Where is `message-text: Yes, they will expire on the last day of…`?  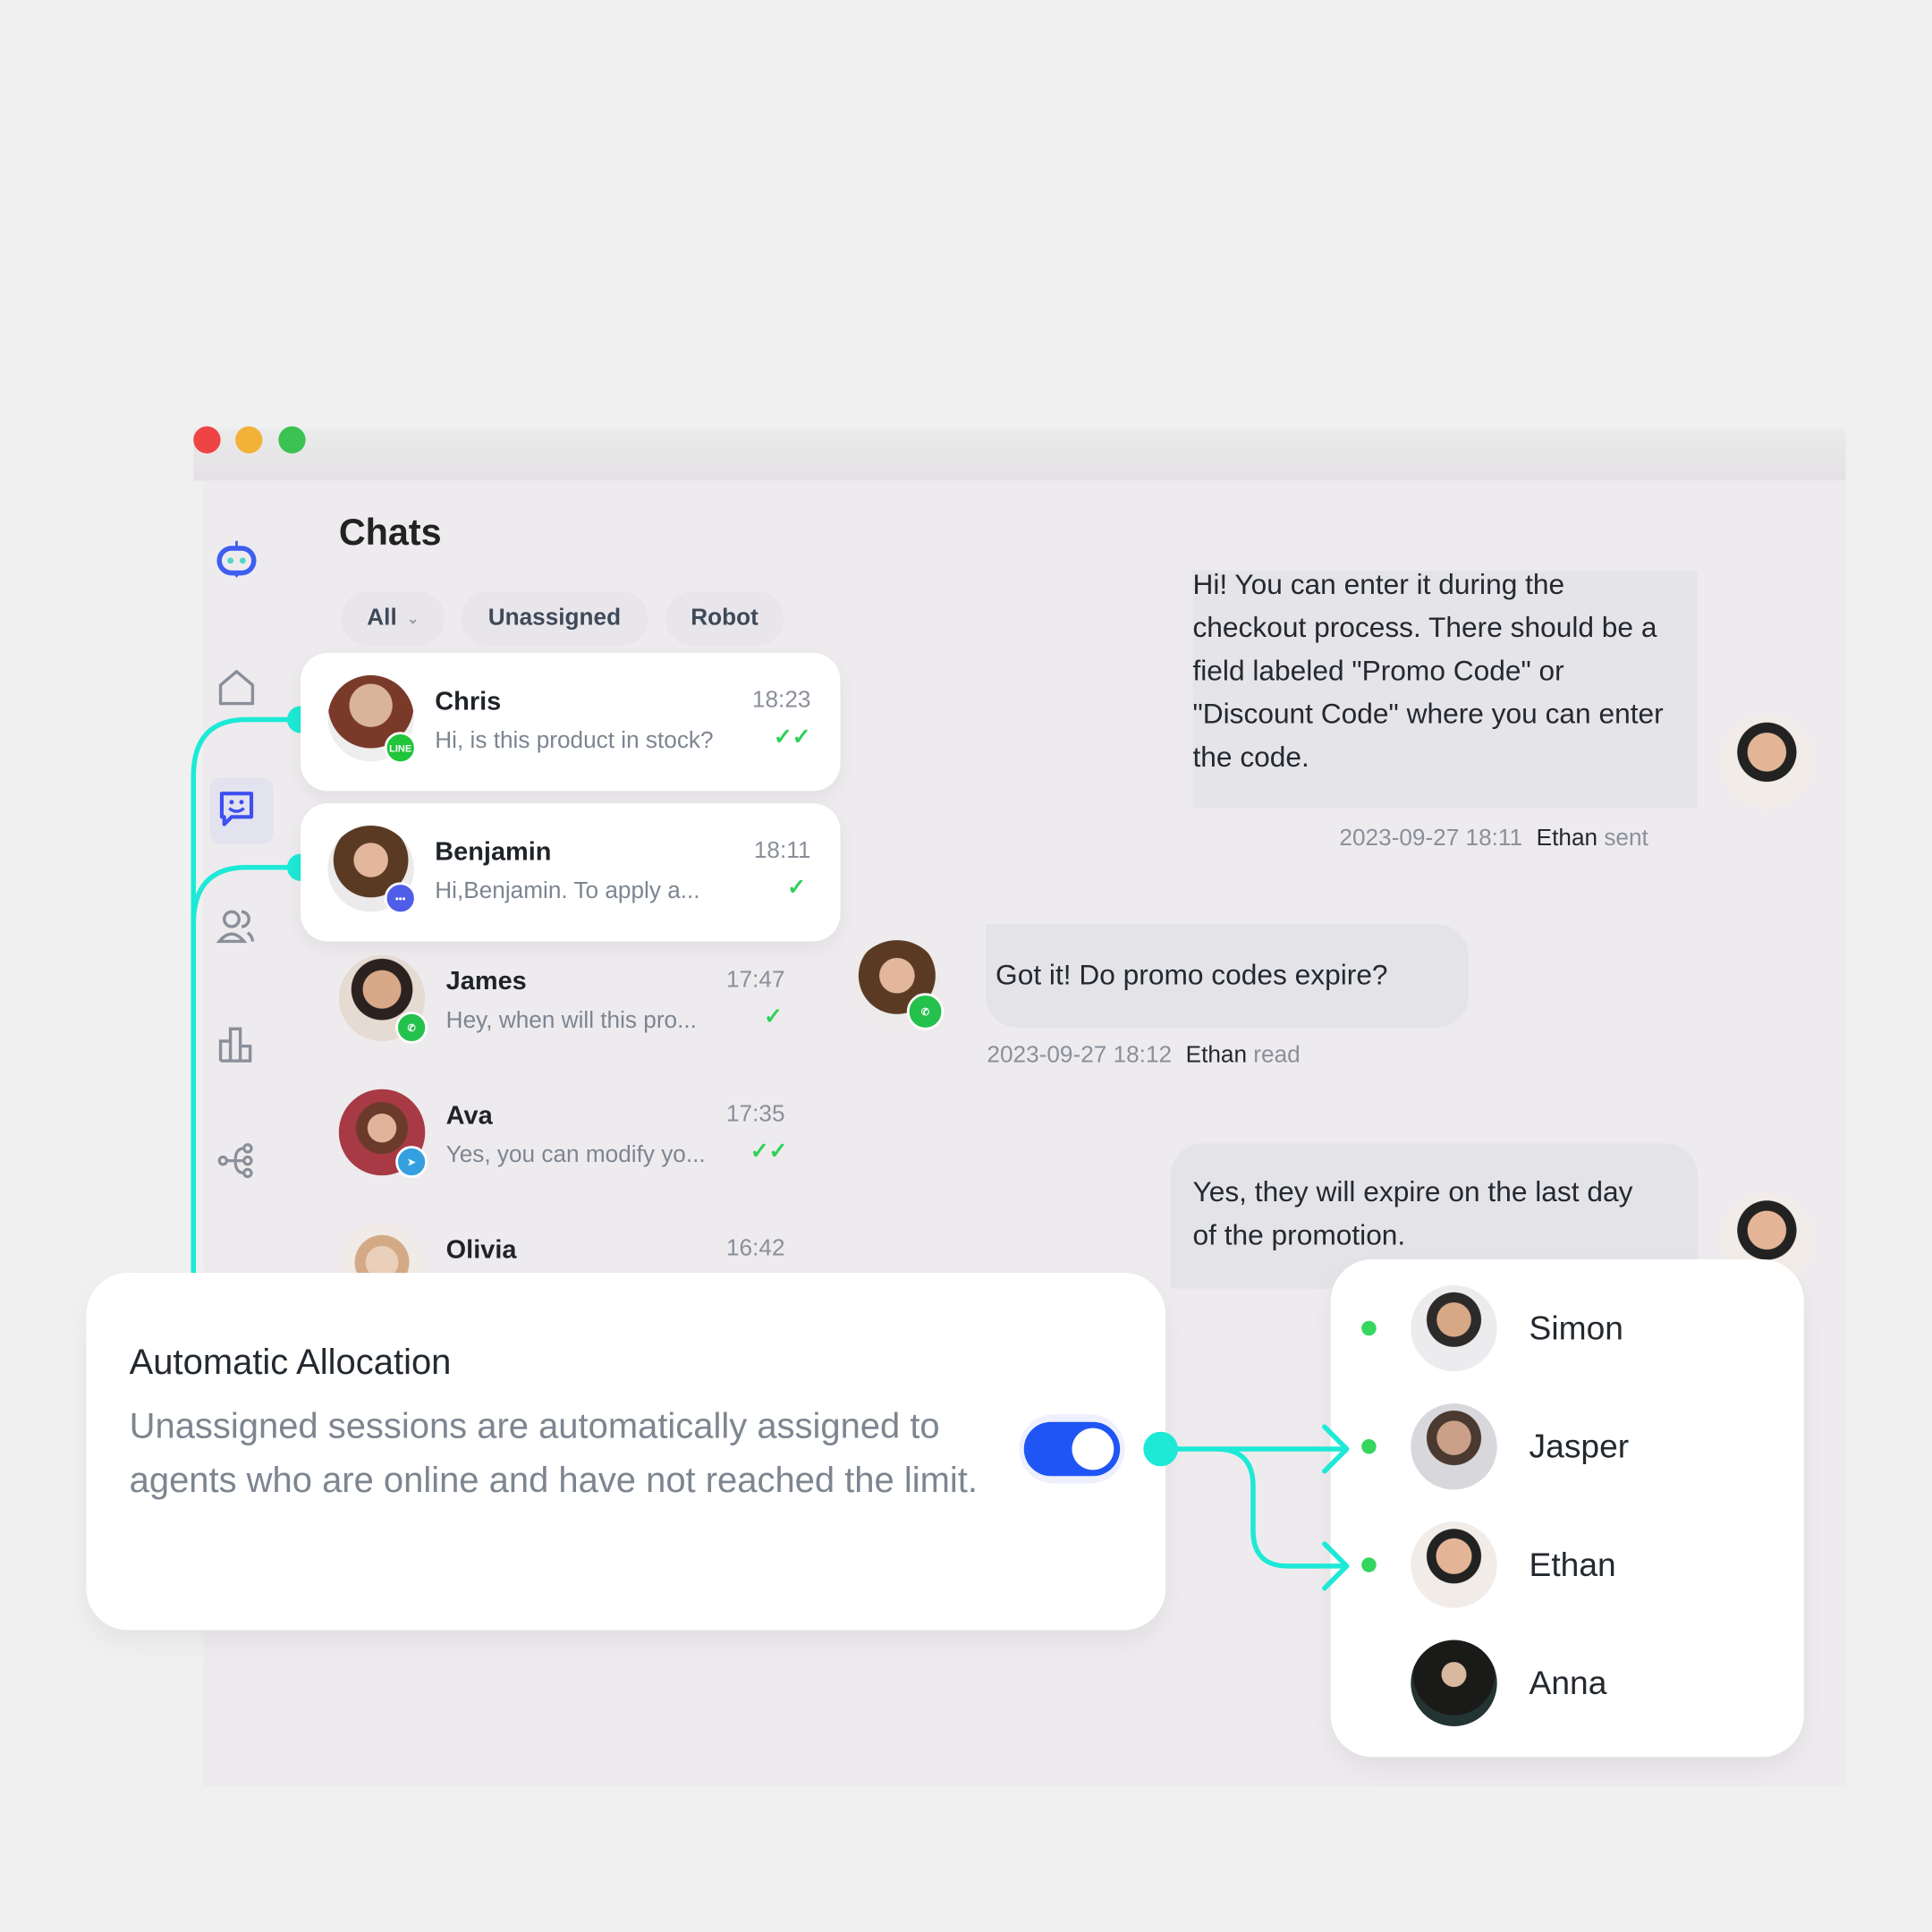 message-text: Yes, they will expire on the last day of… is located at coordinates (1412, 1213).